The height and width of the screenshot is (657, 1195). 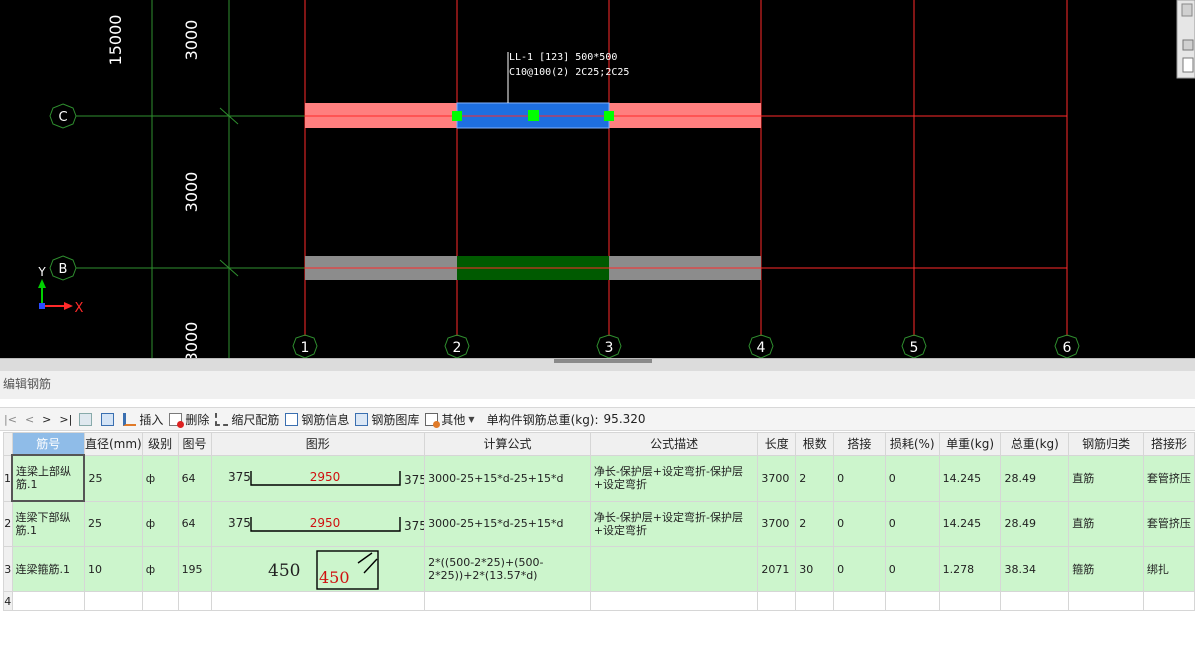 What do you see at coordinates (8, 569) in the screenshot?
I see `row-number: 3` at bounding box center [8, 569].